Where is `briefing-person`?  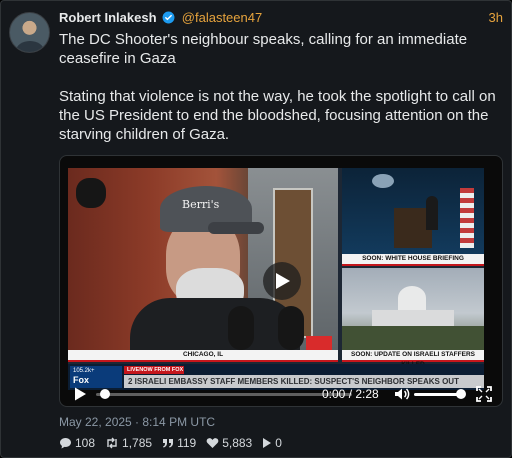
briefing-person is located at coordinates (432, 213).